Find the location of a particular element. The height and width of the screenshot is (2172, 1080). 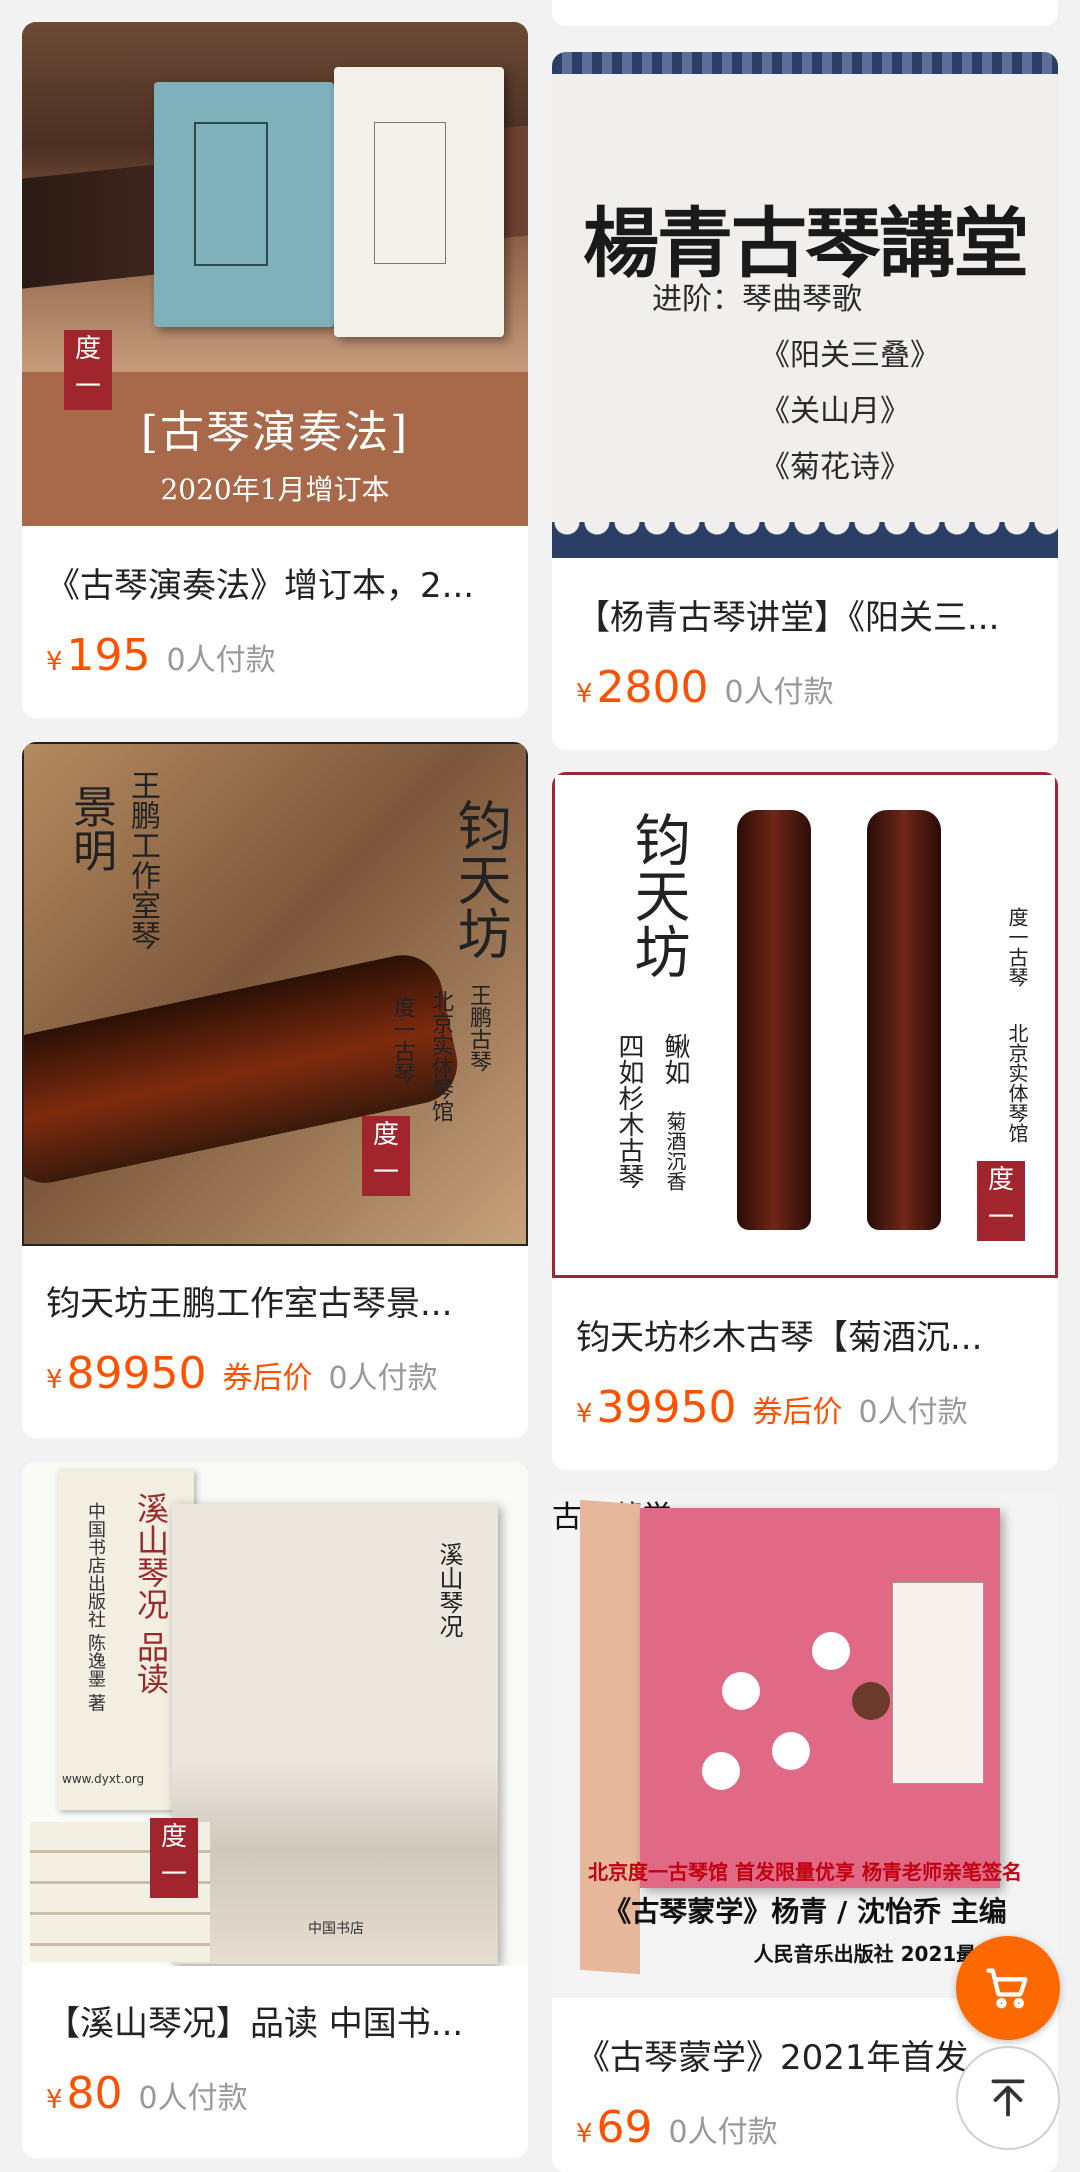

cart-button is located at coordinates (1008, 1988).